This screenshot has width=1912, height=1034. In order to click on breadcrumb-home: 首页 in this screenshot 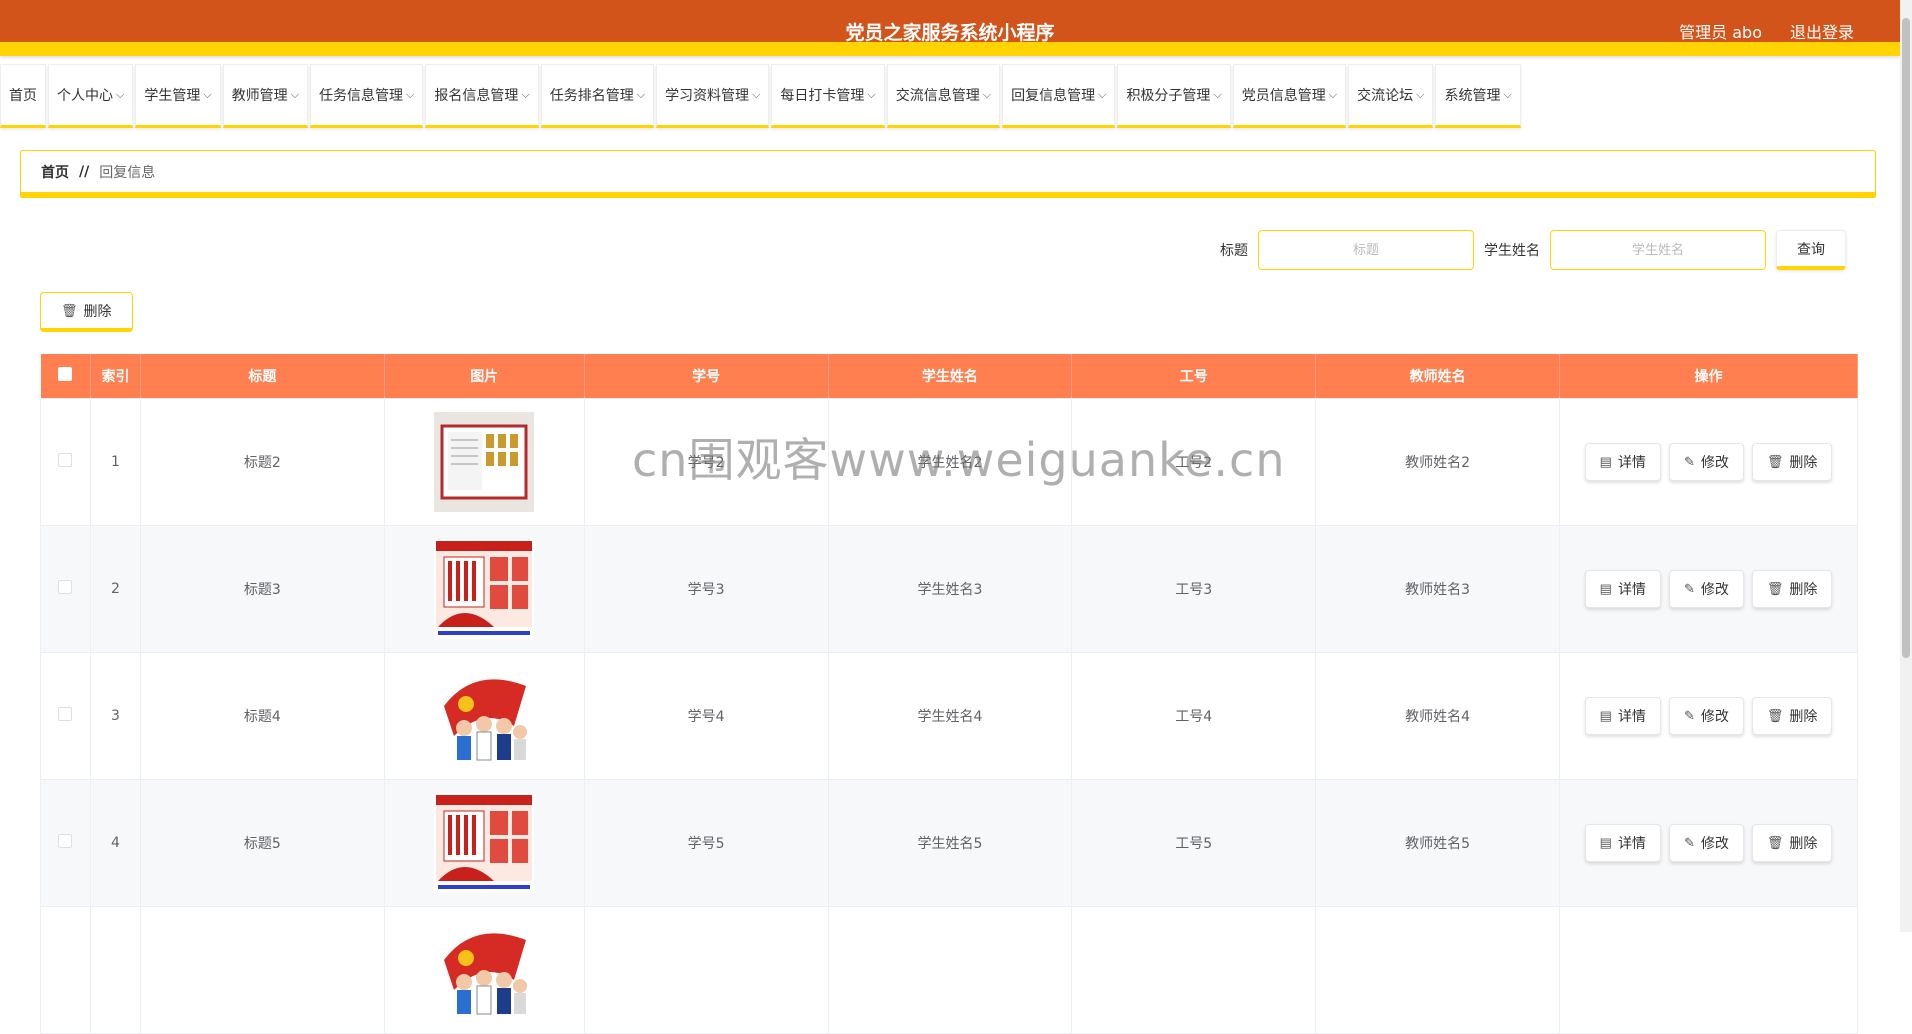, I will do `click(55, 172)`.